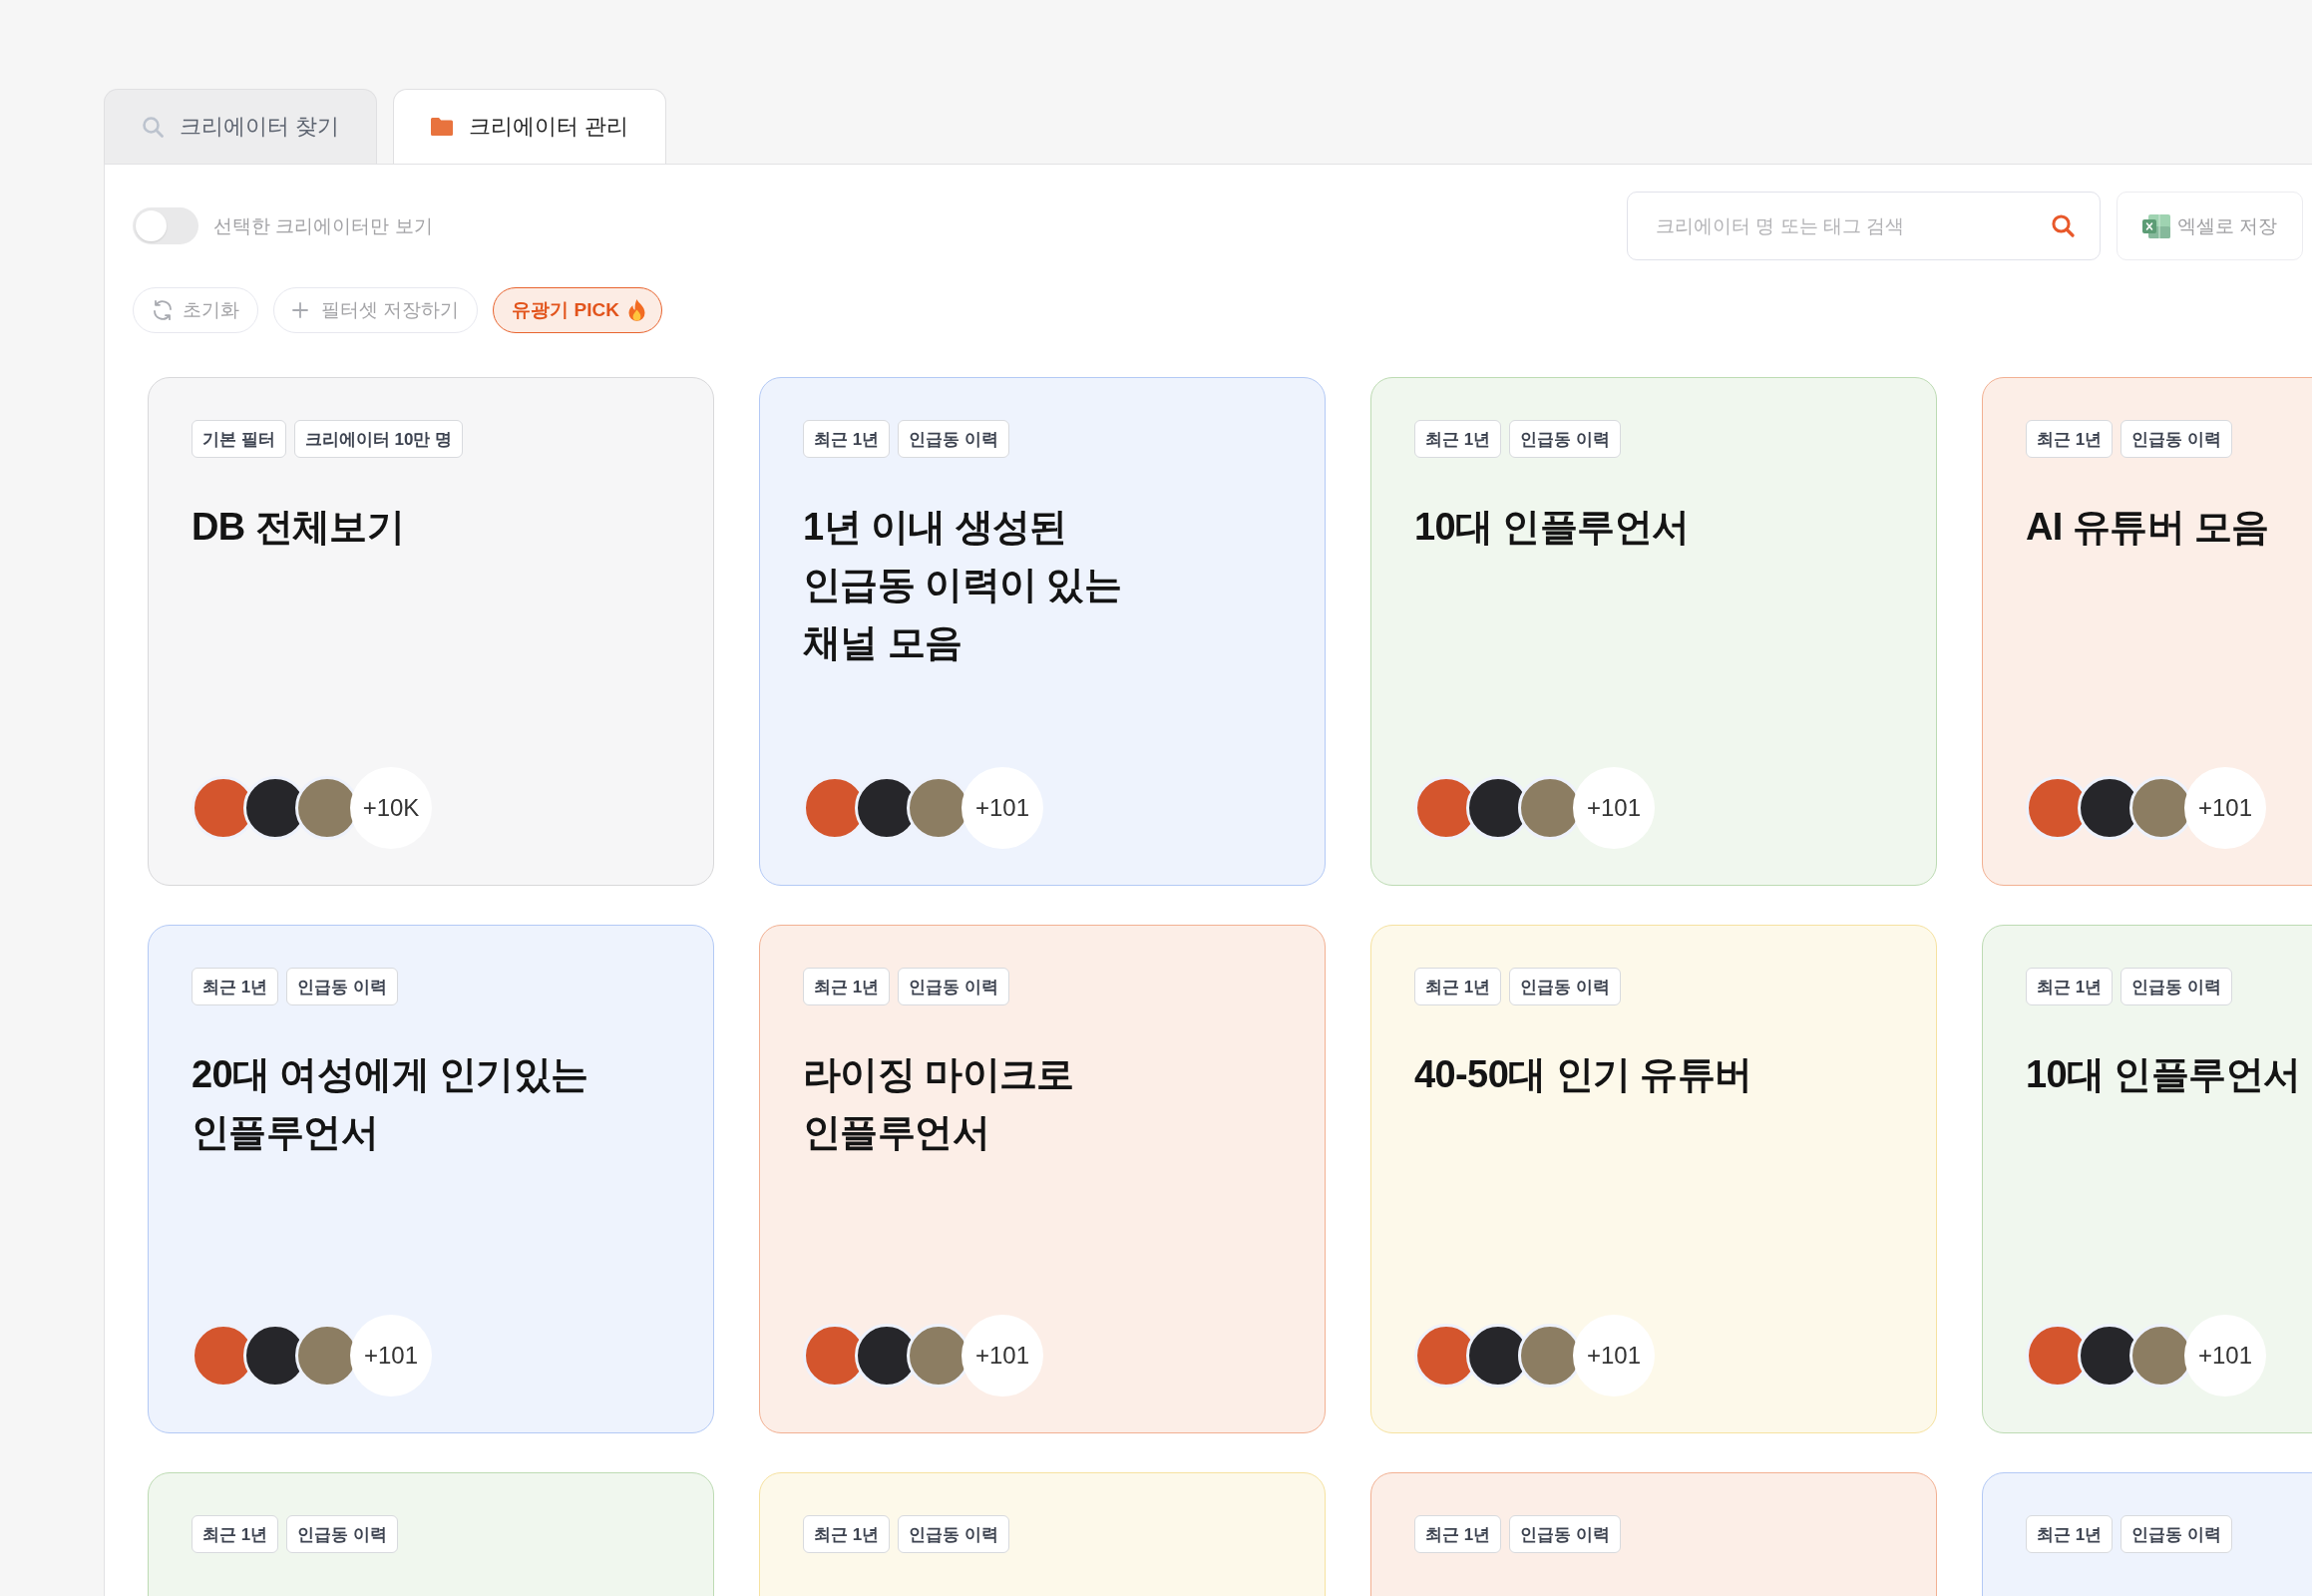 The height and width of the screenshot is (1596, 2312). I want to click on collection-card: 최근 1년 인급동 이력 1년 이내 생성된 인급동 이력이 있는 채널 모음 +101, so click(1042, 631).